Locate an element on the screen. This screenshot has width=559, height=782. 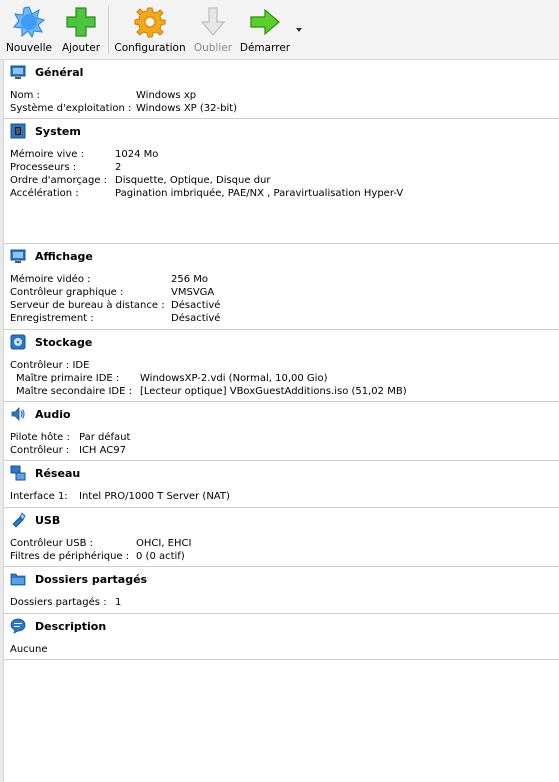
section-description-header: Description is located at coordinates (281, 625).